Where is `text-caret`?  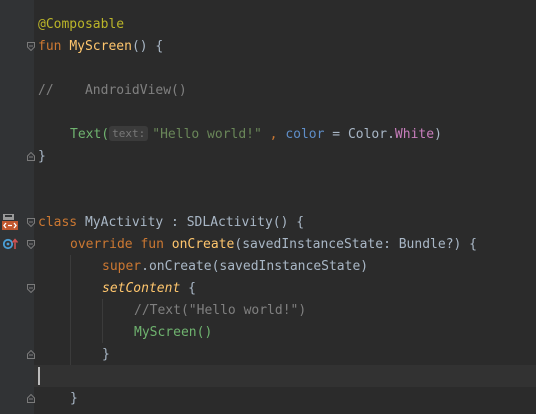 text-caret is located at coordinates (39, 376).